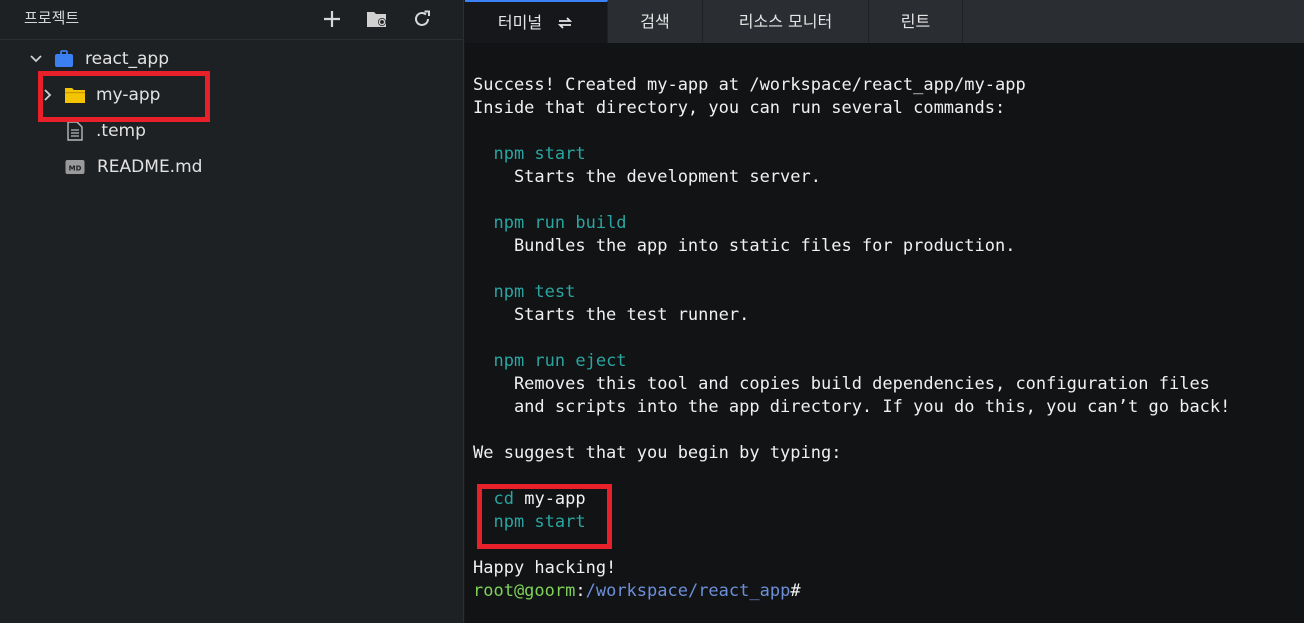 This screenshot has width=1304, height=623. I want to click on project-explorer-header: 프로젝트, so click(232, 20).